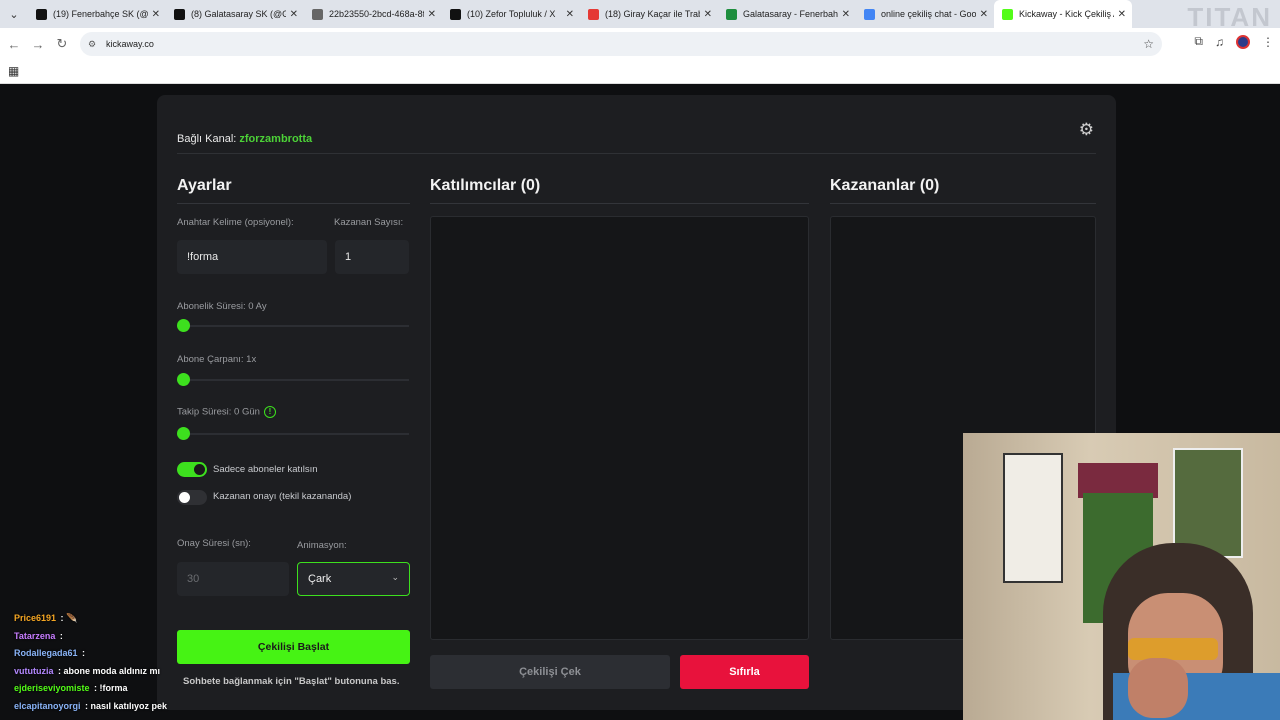 The image size is (1280, 720). Describe the element at coordinates (317, 14) in the screenshot. I see `globe-icon` at that location.